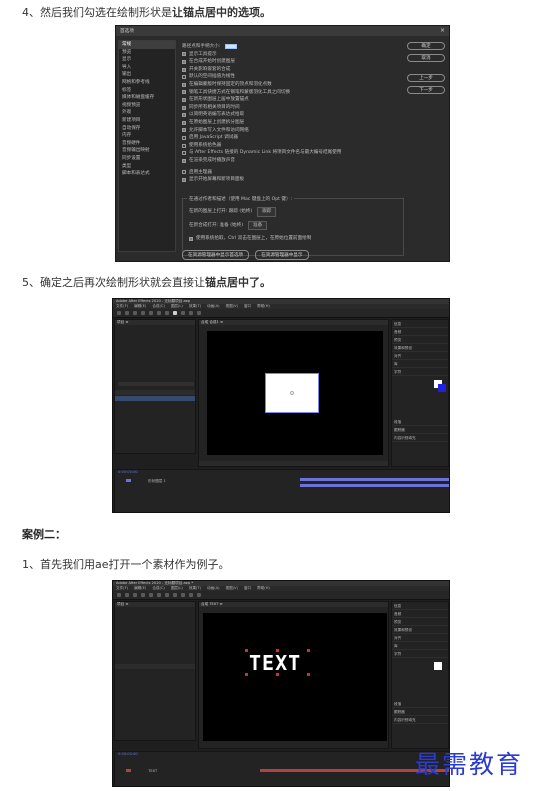 The image size is (539, 791). I want to click on sidebar-item: 媒体和磁盘缓存, so click(147, 98).